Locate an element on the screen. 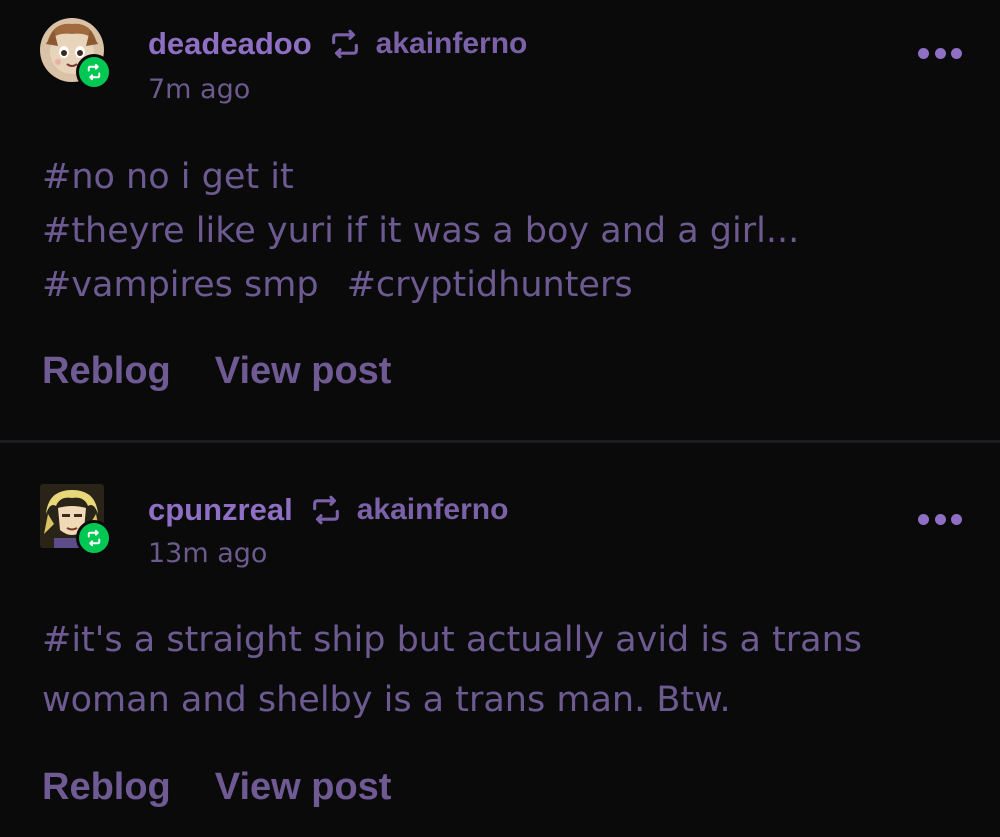  post-header: deadeadoo akainferno is located at coordinates (337, 44).